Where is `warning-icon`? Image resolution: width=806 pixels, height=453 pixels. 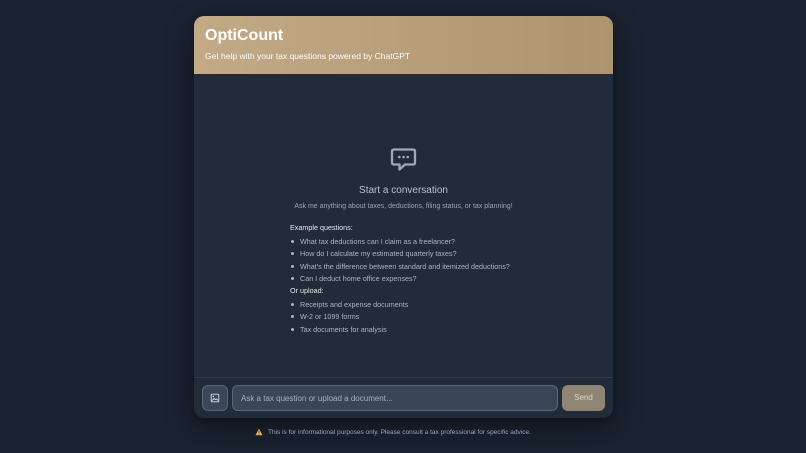 warning-icon is located at coordinates (259, 432).